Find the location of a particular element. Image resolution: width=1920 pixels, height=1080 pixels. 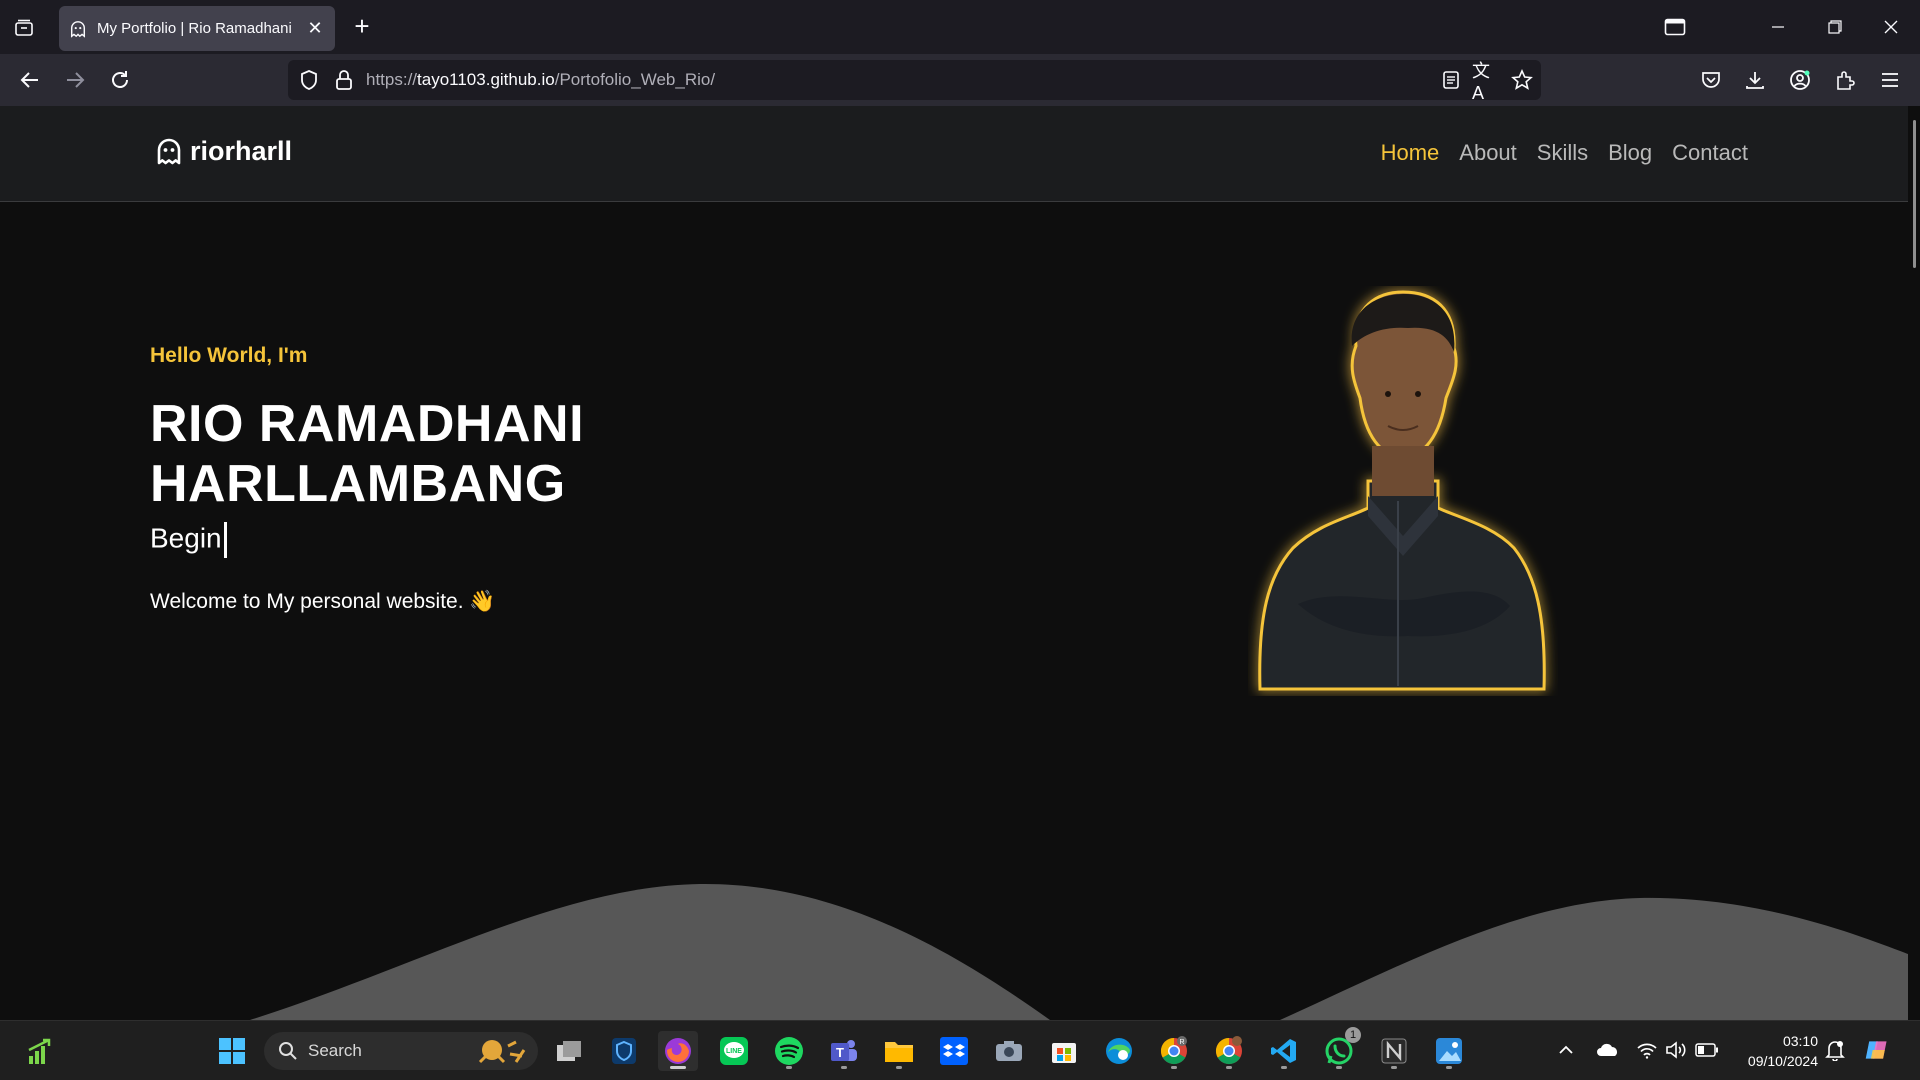

translate-icon: 文A is located at coordinates (1486, 82).